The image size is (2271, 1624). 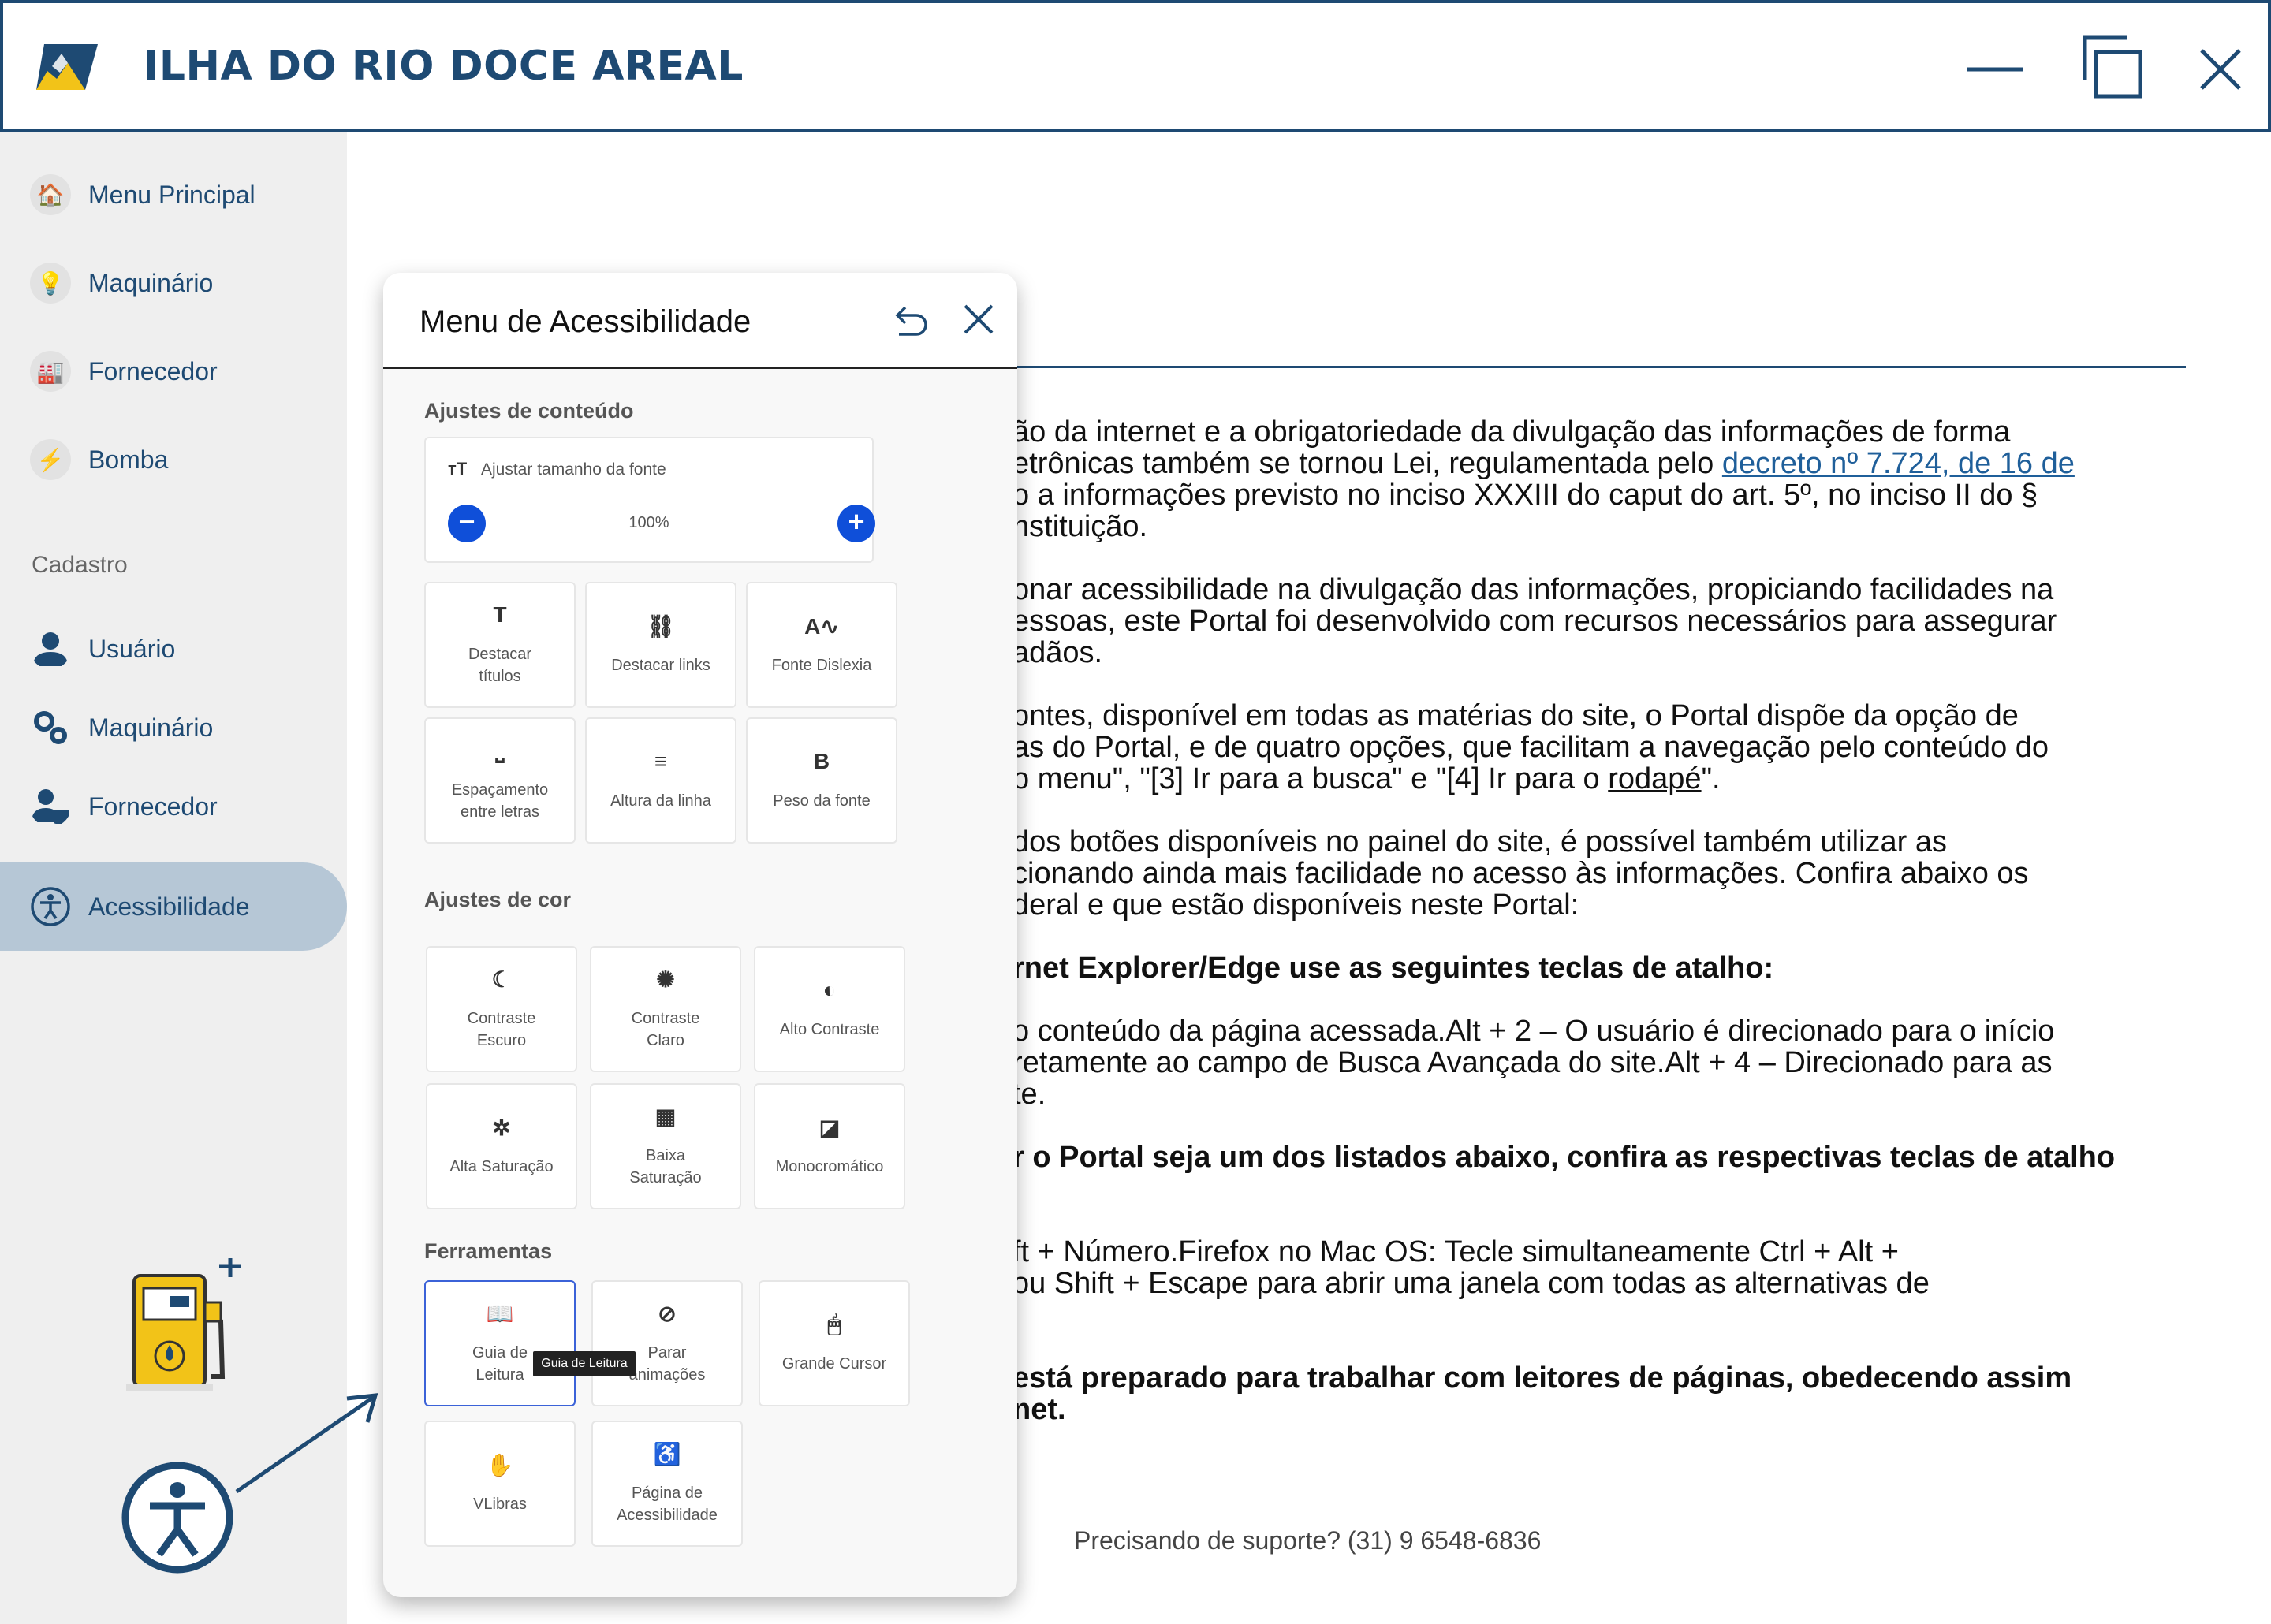 I want to click on font-size-value: 100%, so click(x=648, y=522).